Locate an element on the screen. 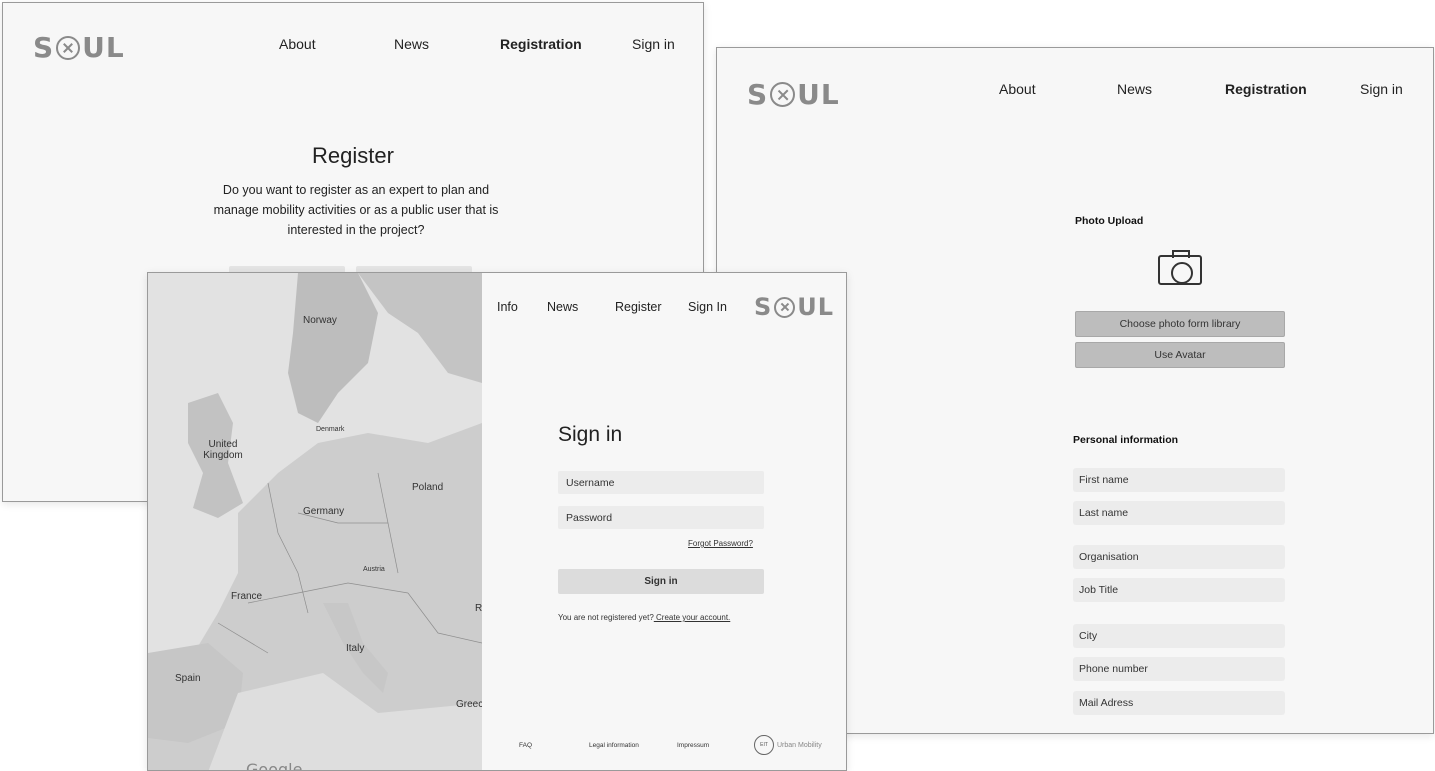 The image size is (1435, 771). map-label-greece: Greec is located at coordinates (469, 704).